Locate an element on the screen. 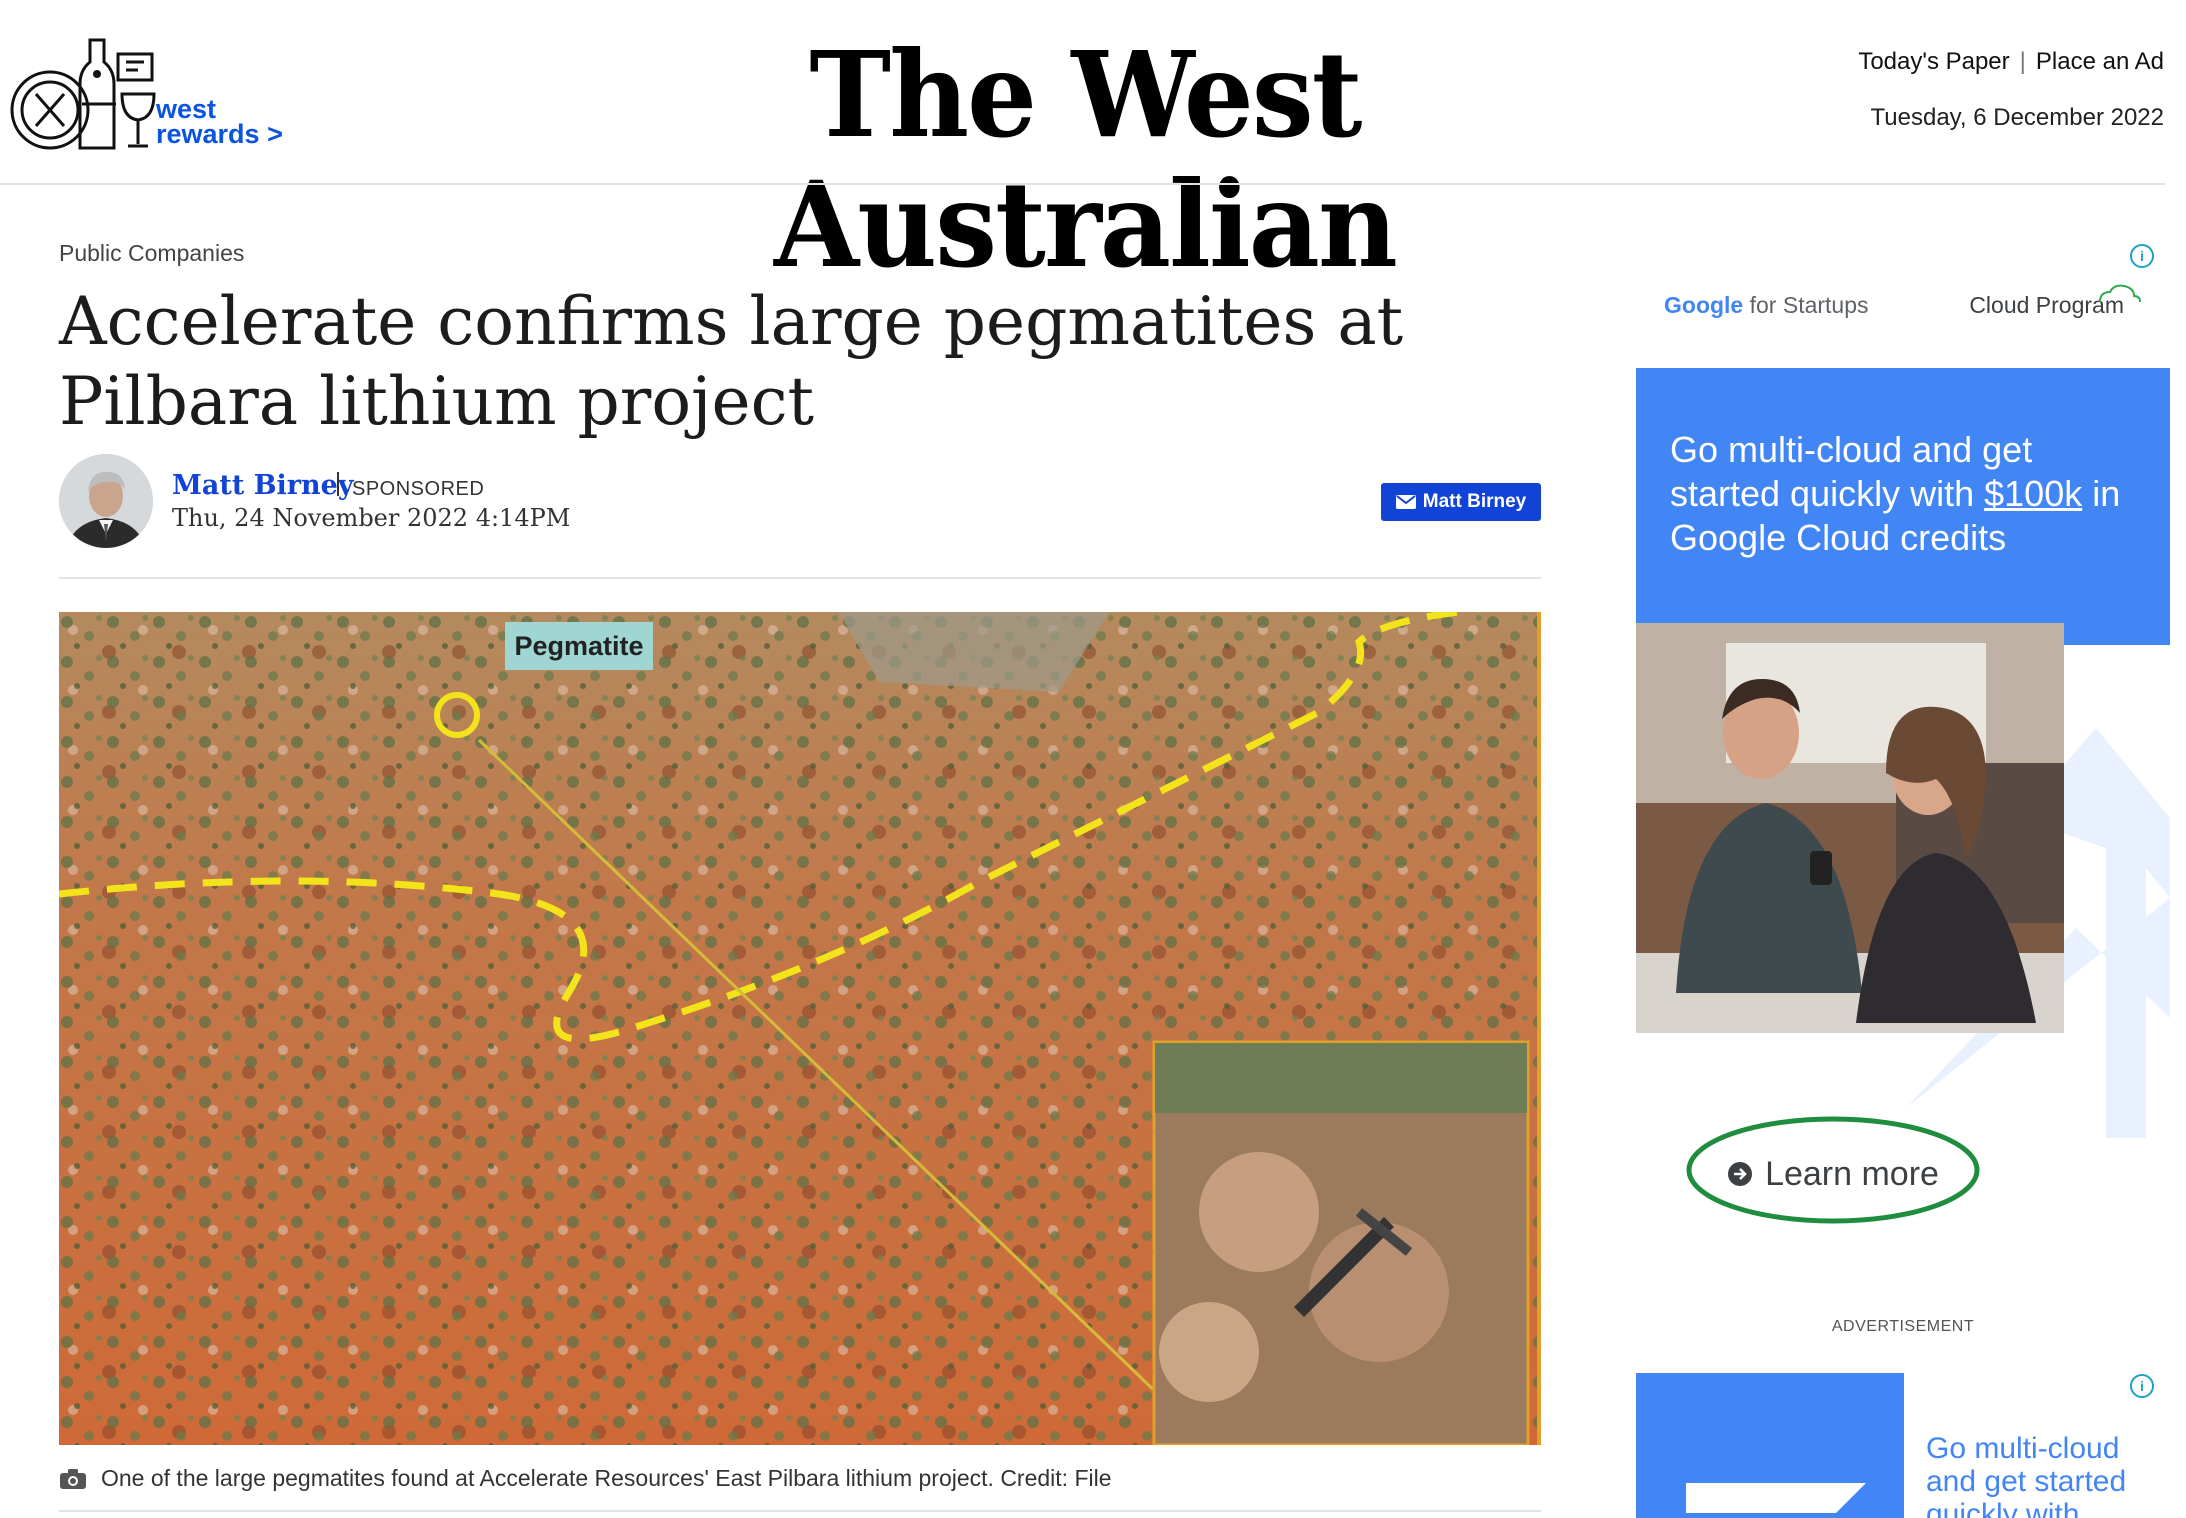 The width and height of the screenshot is (2186, 1518). author-portrait is located at coordinates (106, 501).